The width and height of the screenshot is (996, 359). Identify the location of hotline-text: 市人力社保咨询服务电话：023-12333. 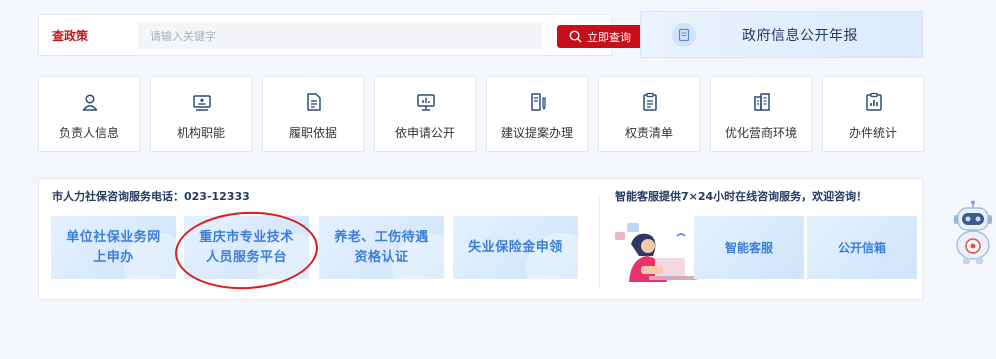
(151, 196).